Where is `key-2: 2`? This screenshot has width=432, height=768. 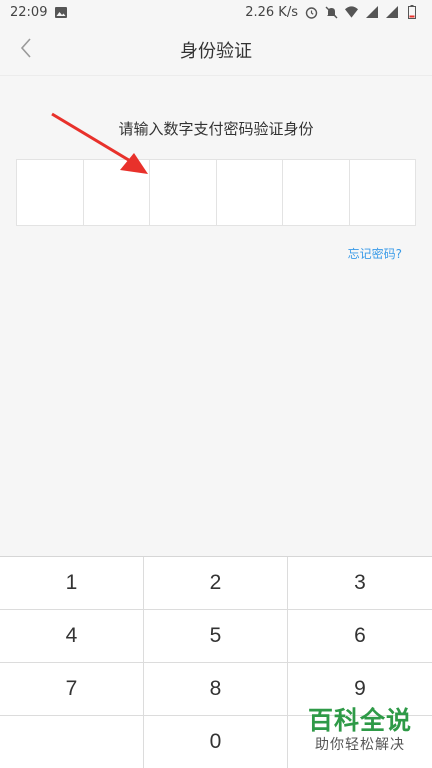
key-2: 2 is located at coordinates (216, 583).